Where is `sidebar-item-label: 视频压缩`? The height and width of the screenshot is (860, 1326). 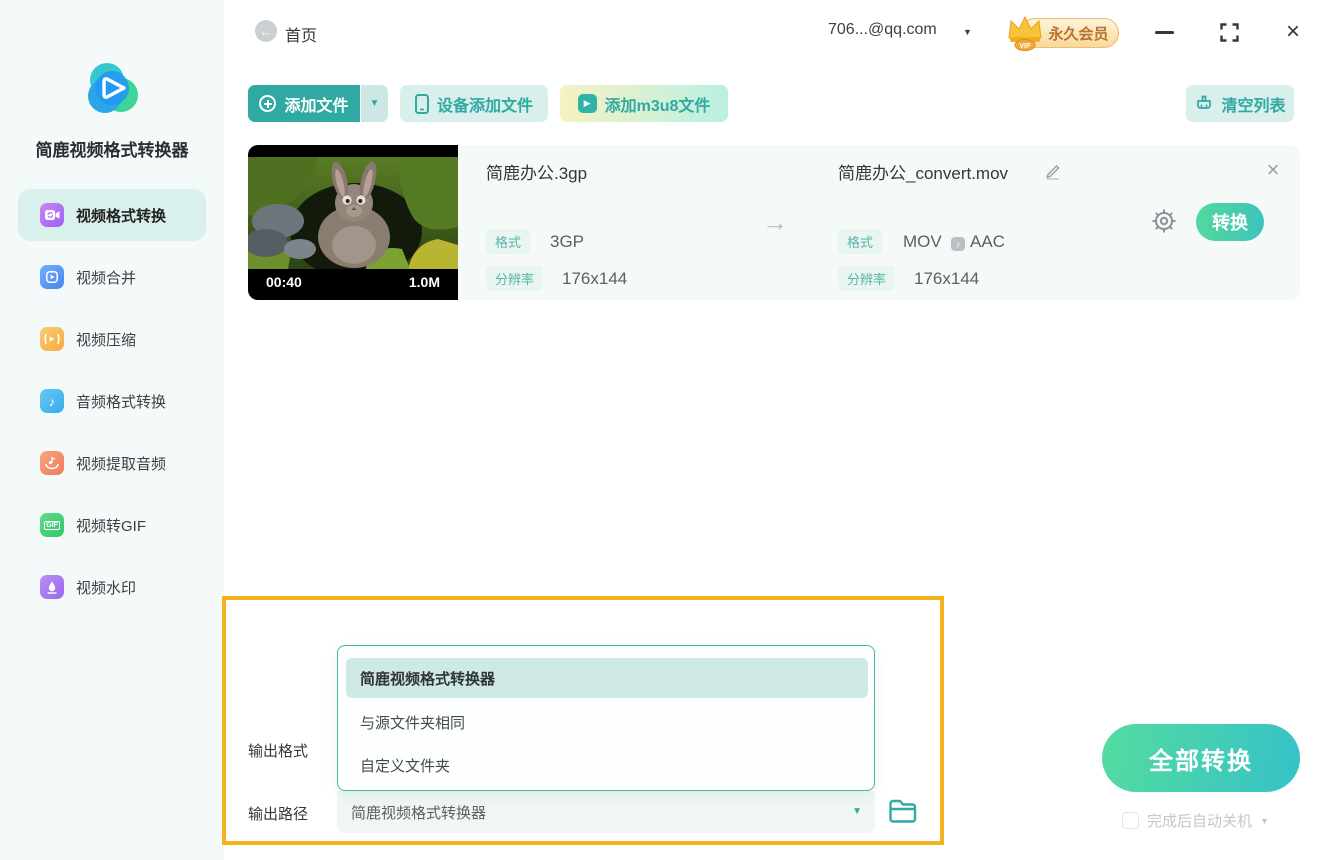
sidebar-item-label: 视频压缩 is located at coordinates (106, 340).